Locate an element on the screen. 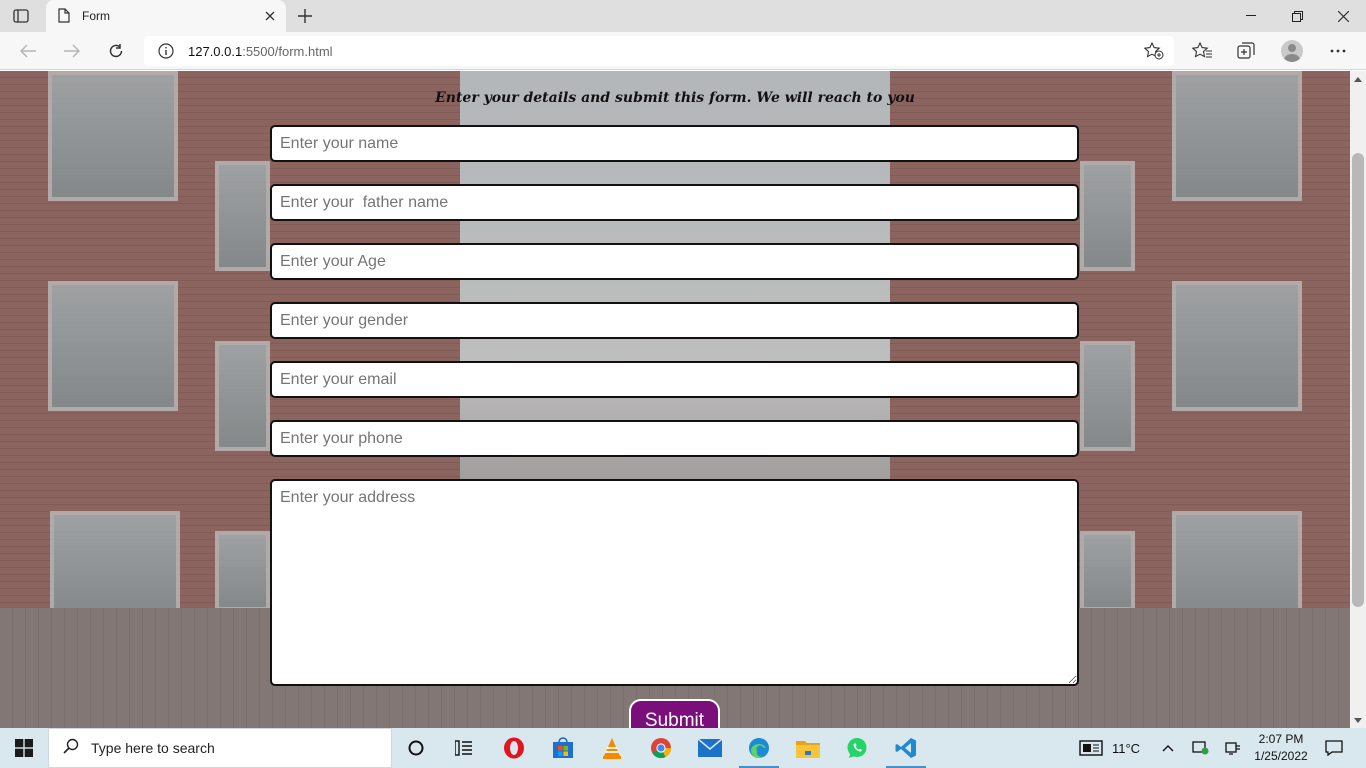 The width and height of the screenshot is (1366, 768). collections-icon is located at coordinates (1246, 51).